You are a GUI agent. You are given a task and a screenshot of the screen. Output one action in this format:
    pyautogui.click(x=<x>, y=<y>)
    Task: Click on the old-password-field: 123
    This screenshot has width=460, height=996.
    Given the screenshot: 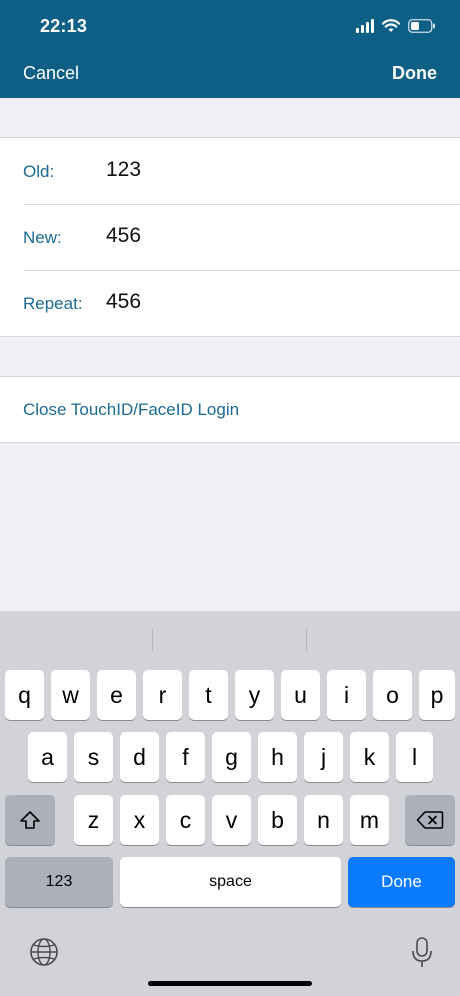 What is the action you would take?
    pyautogui.click(x=123, y=170)
    